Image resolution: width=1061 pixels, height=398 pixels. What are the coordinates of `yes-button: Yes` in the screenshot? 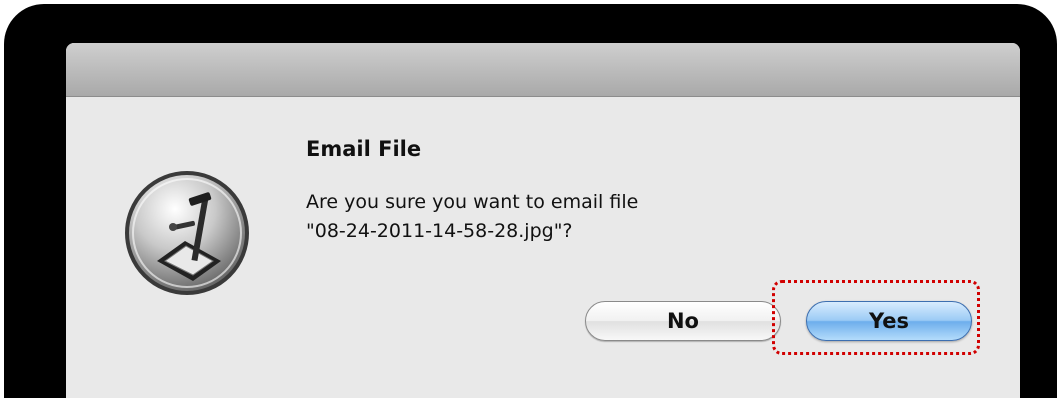 It's located at (889, 321).